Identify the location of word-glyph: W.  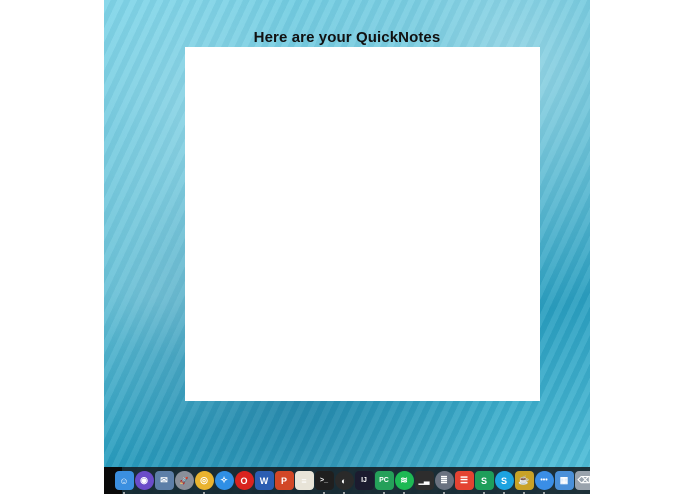
(264, 480).